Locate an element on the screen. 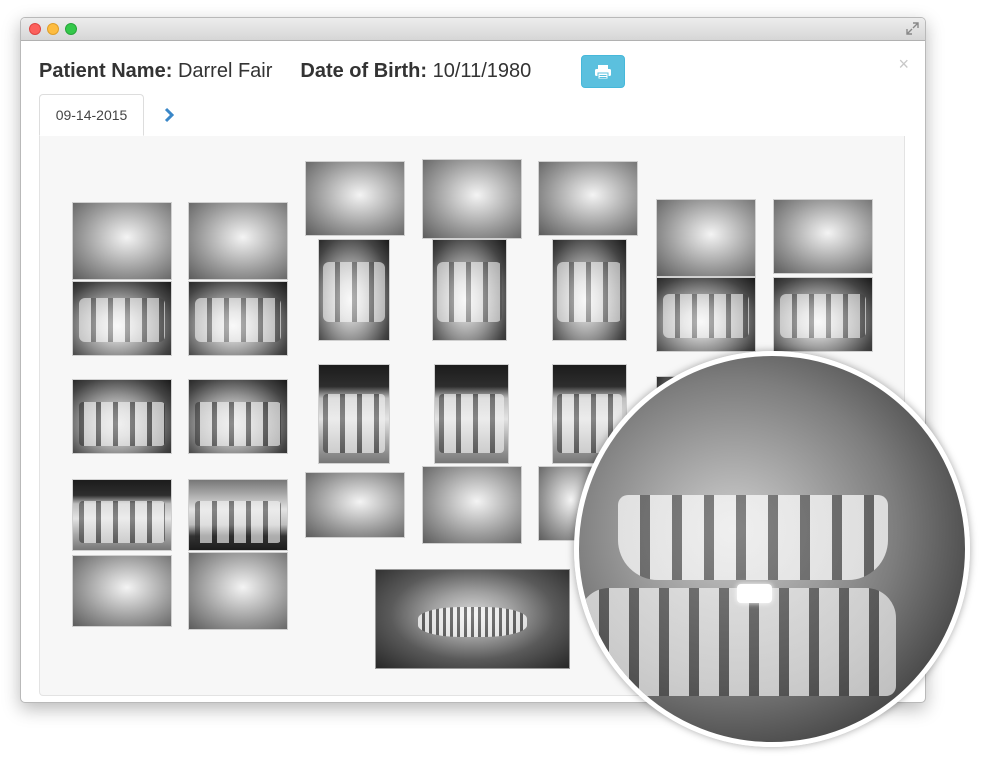 This screenshot has height=779, width=1000. panoramic-xray is located at coordinates (472, 619).